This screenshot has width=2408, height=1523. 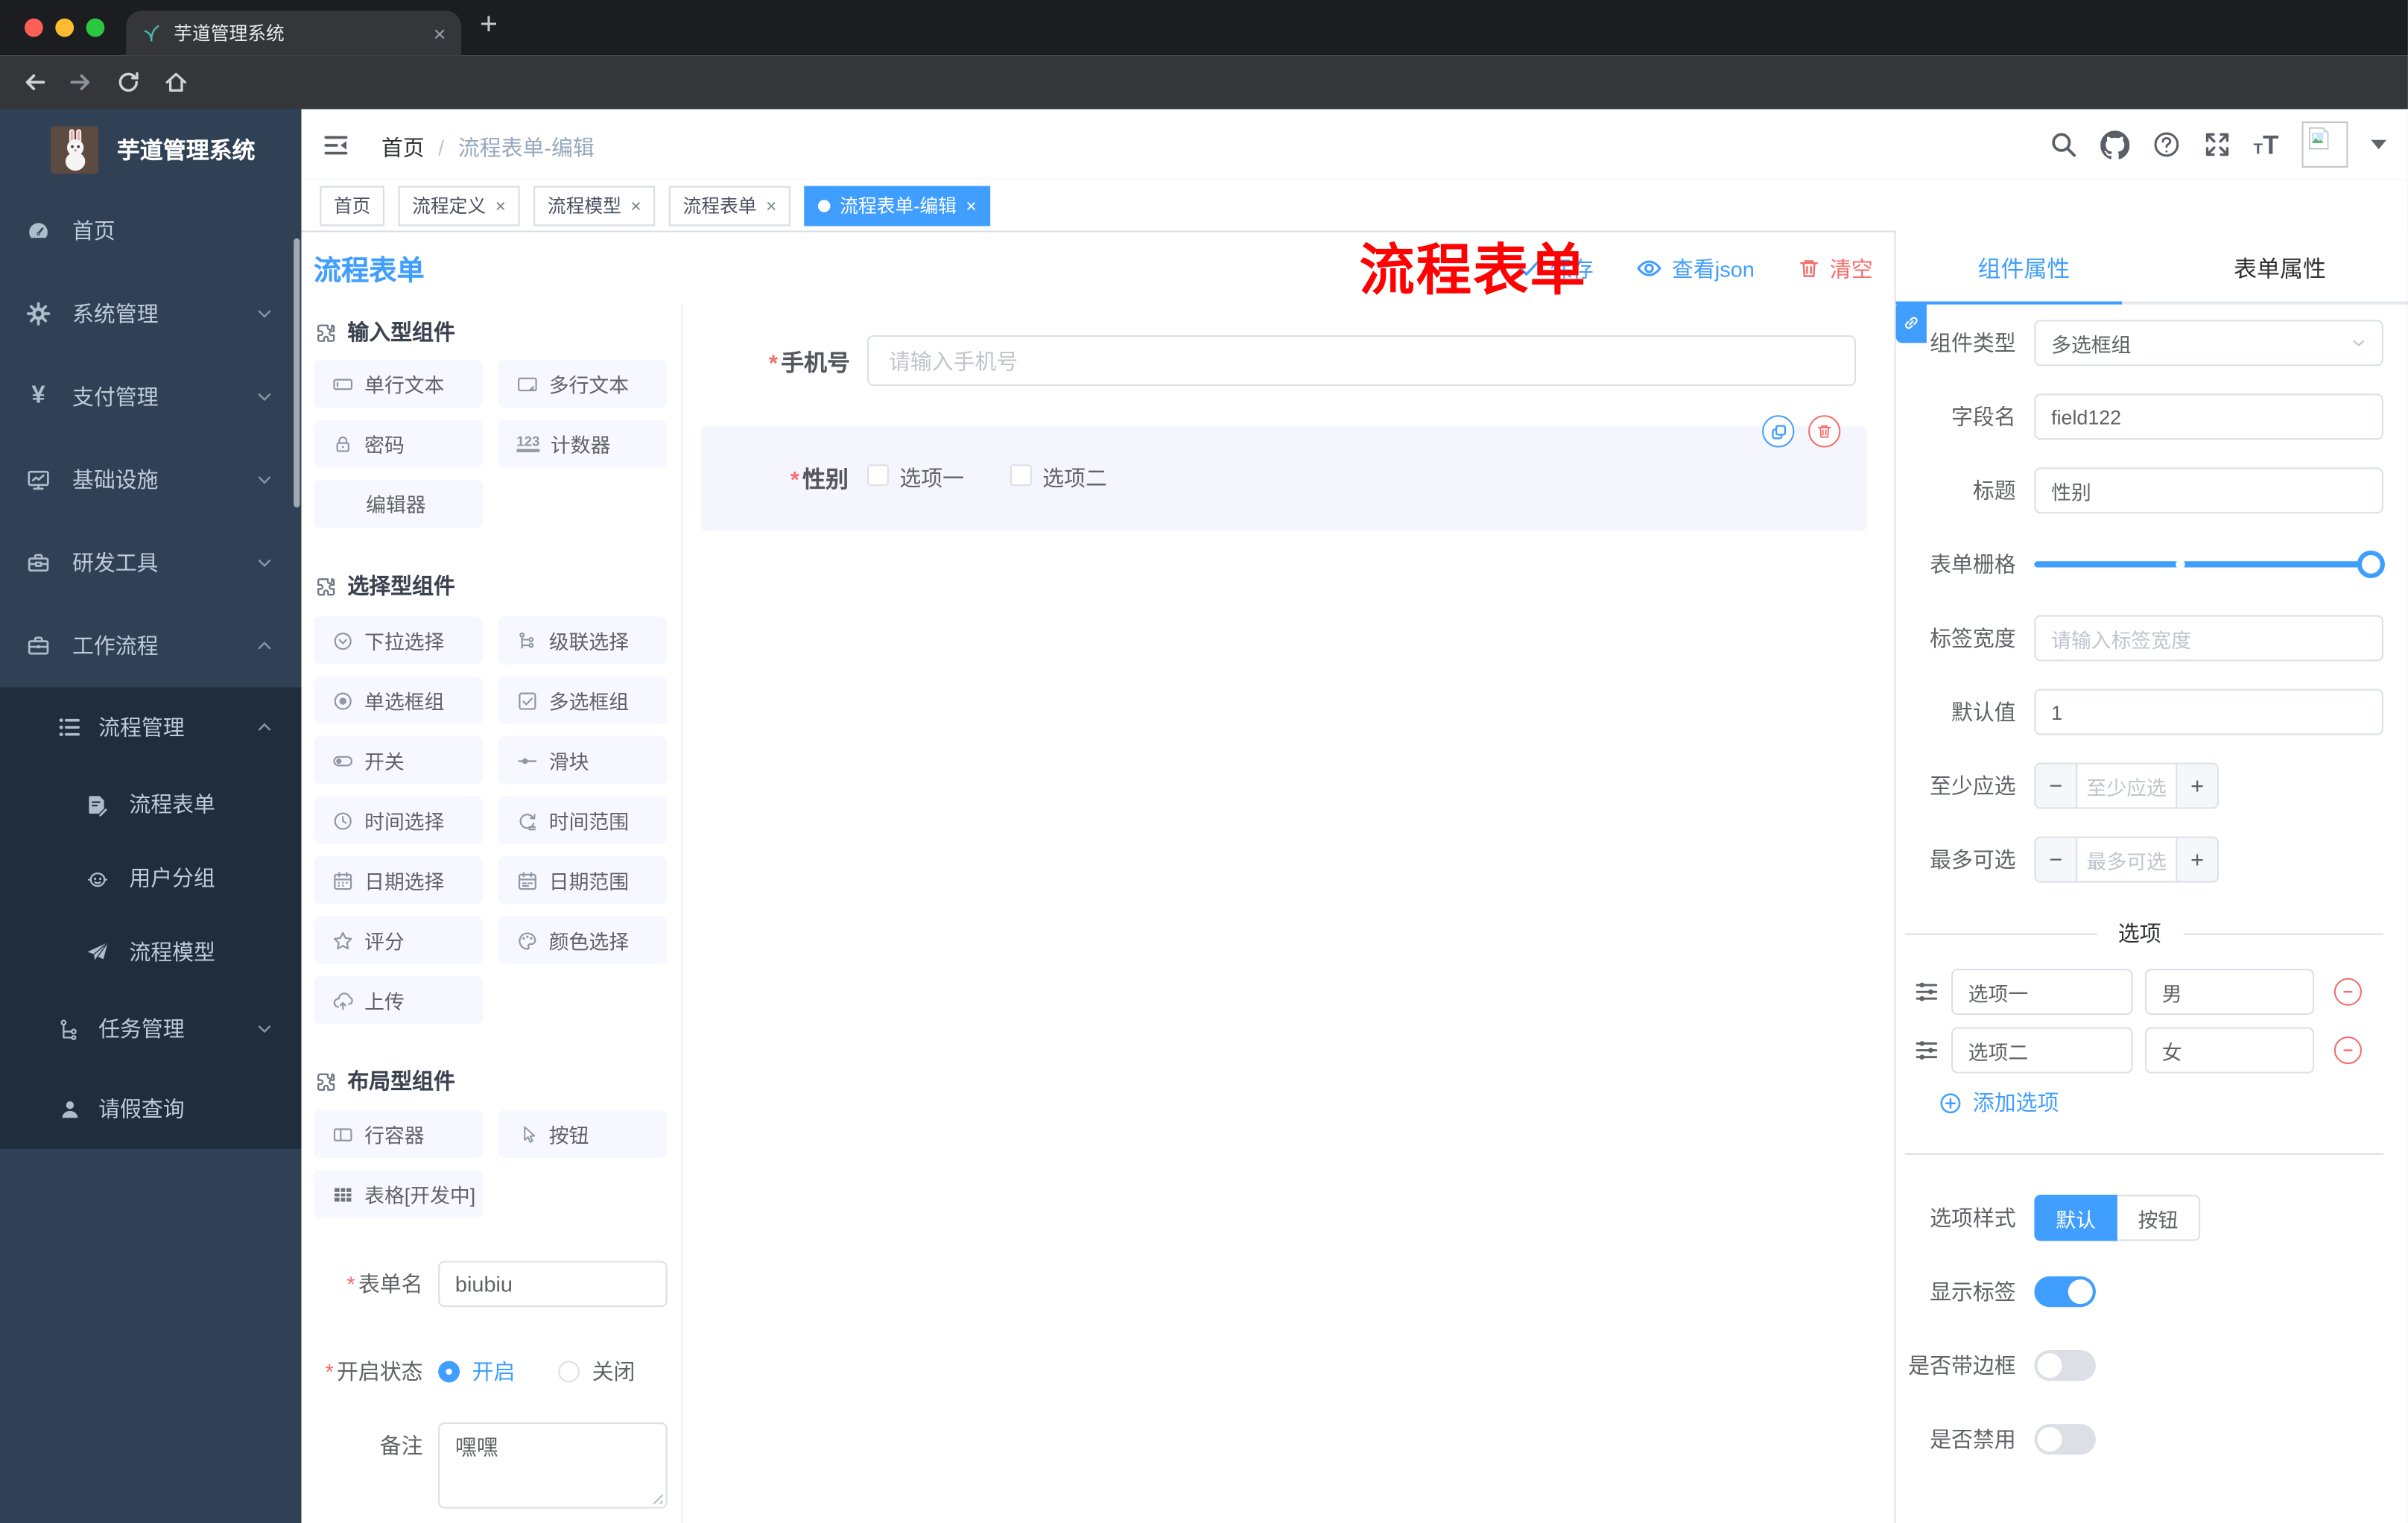 What do you see at coordinates (729, 205) in the screenshot?
I see `tag-process-form: 流程表单 ×` at bounding box center [729, 205].